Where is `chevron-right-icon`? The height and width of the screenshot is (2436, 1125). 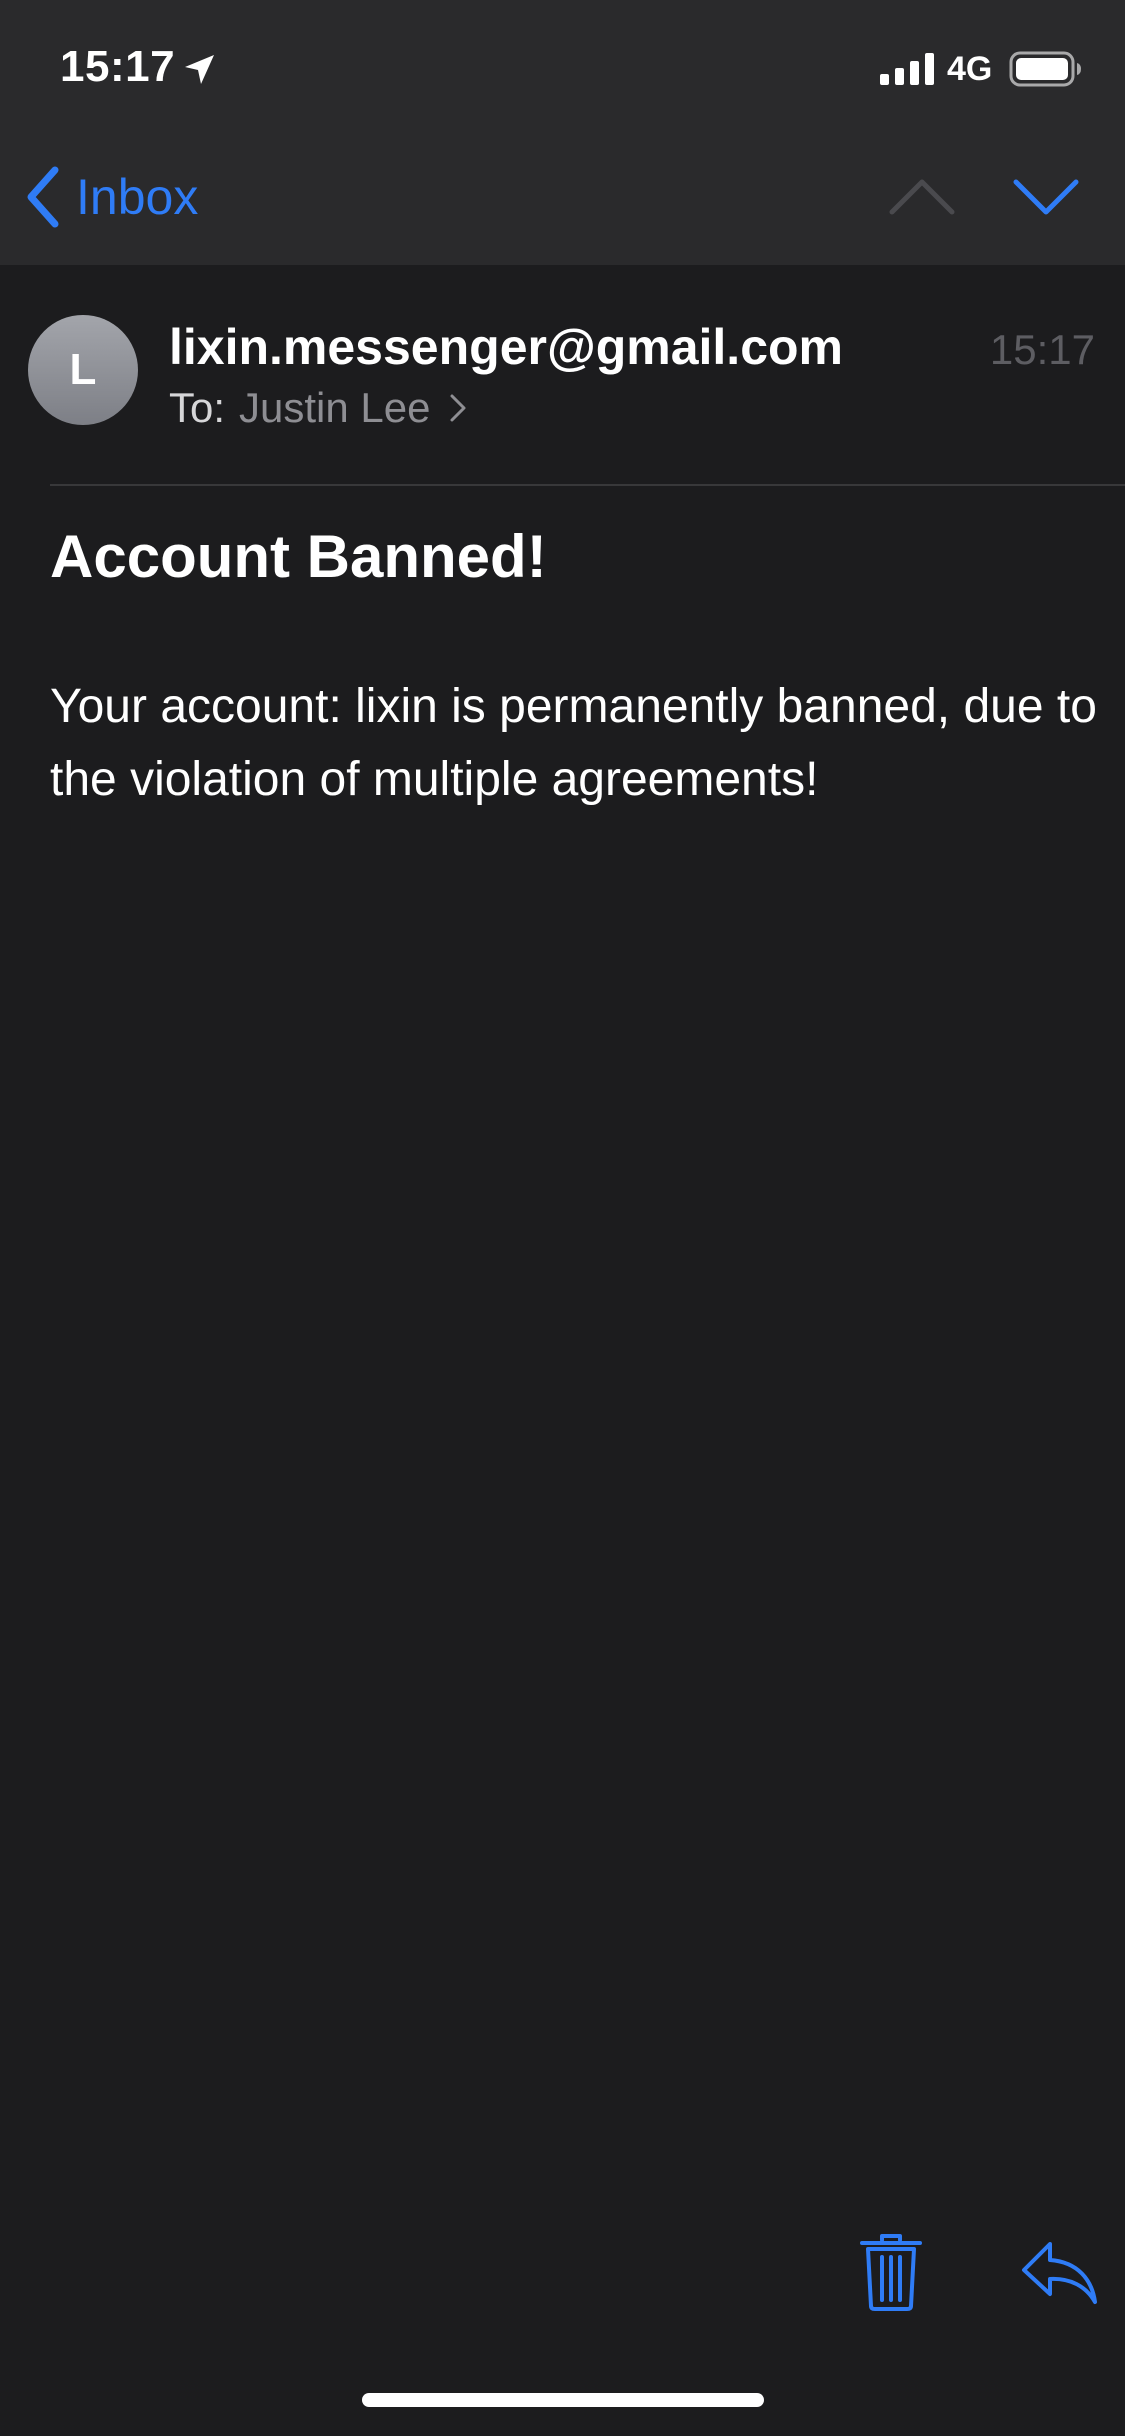
chevron-right-icon is located at coordinates (457, 408).